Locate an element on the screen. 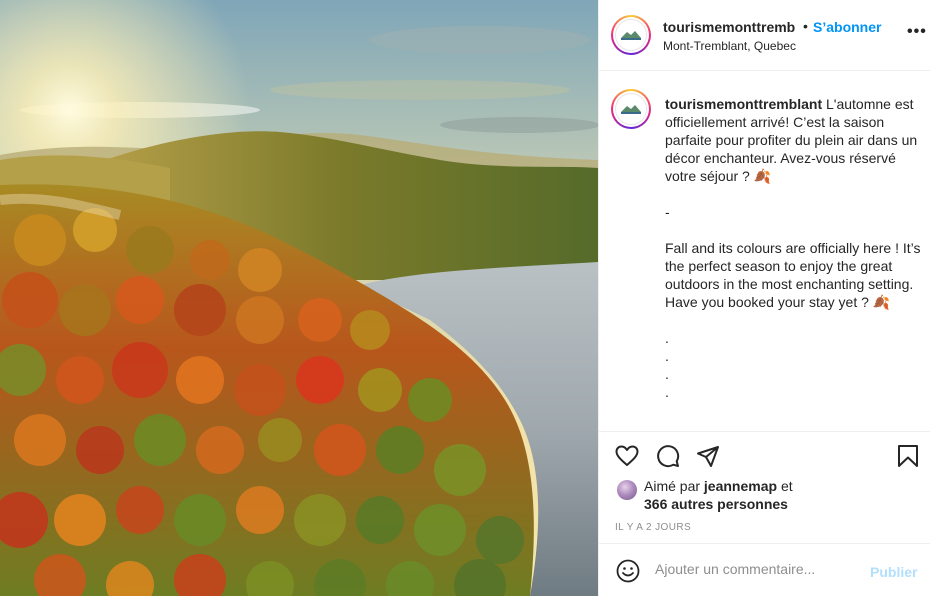 This screenshot has height=596, width=930. comment-input is located at coordinates (755, 569).